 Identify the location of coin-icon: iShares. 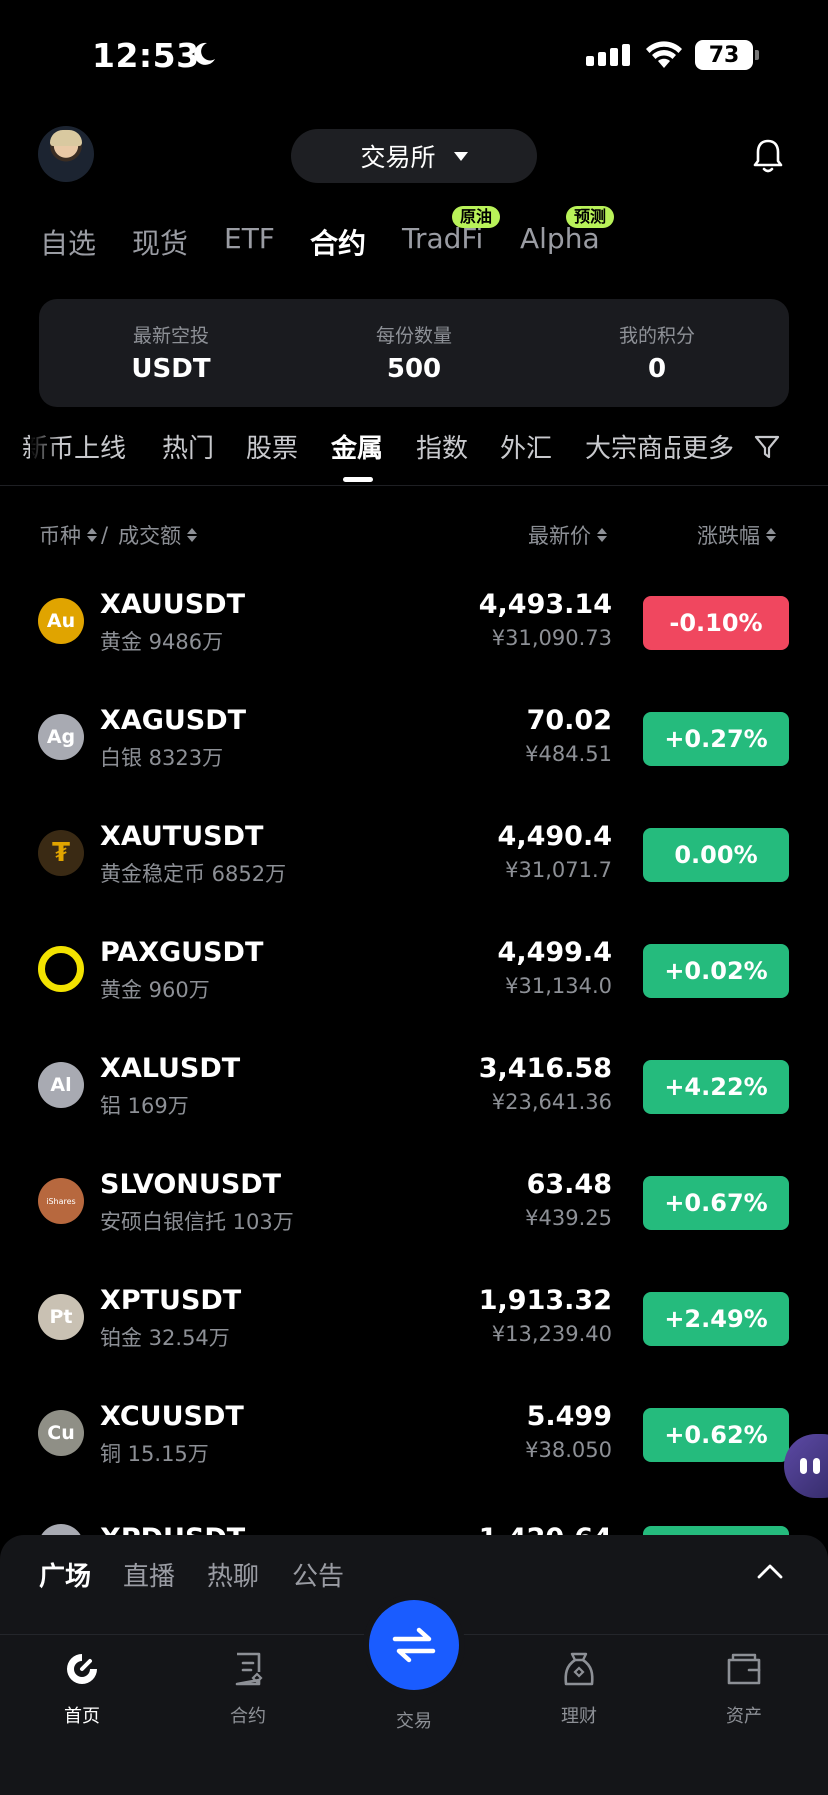
(61, 1201).